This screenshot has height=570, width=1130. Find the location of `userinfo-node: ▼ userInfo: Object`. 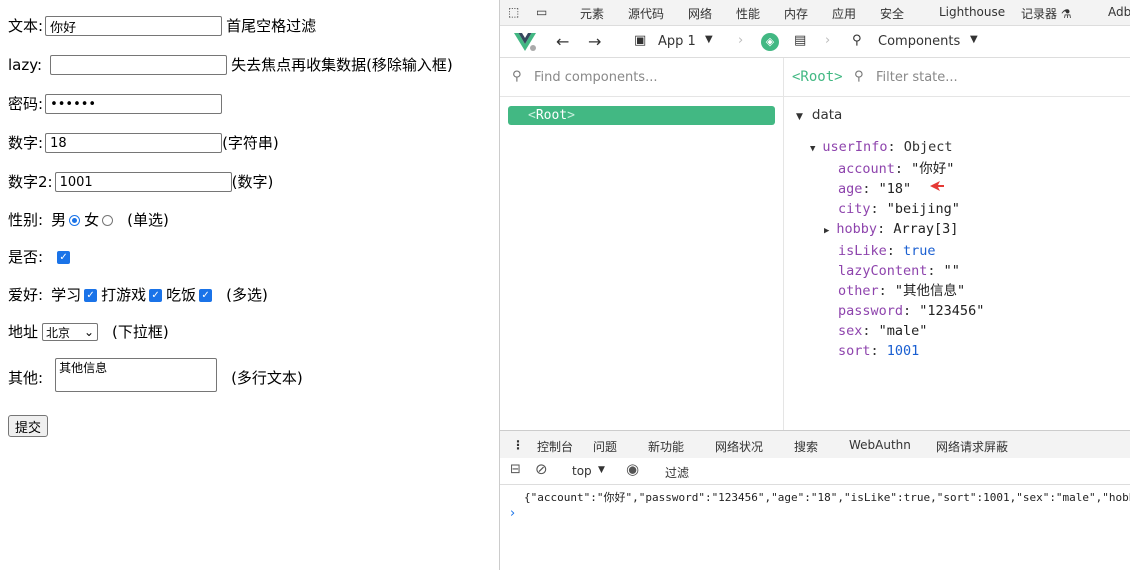

userinfo-node: ▼ userInfo: Object is located at coordinates (897, 148).